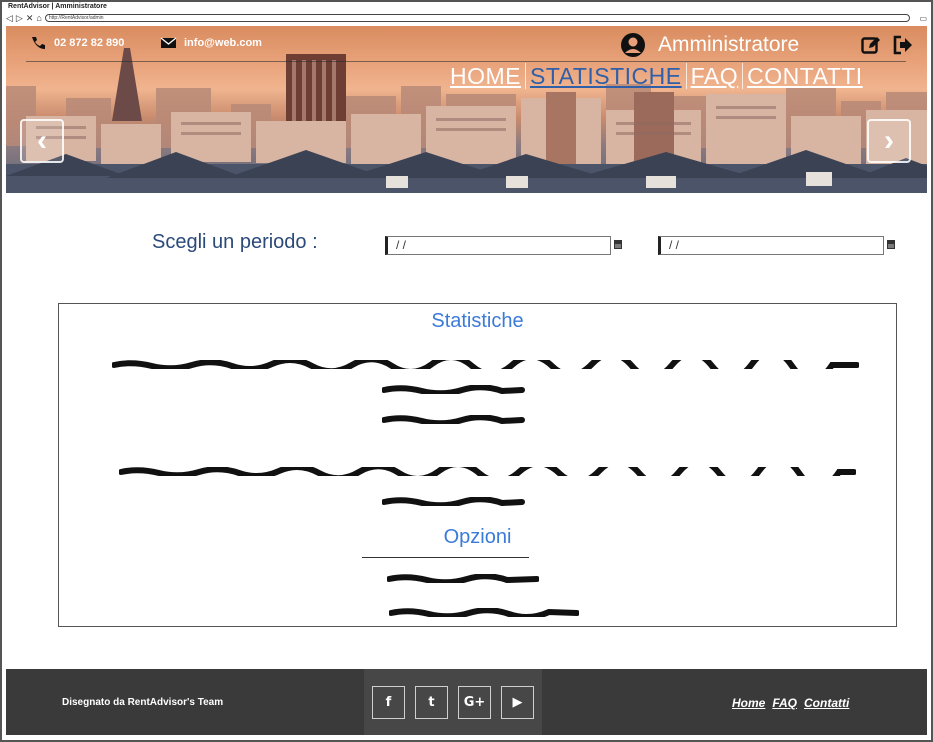  I want to click on contact-email: info@web.com, so click(211, 43).